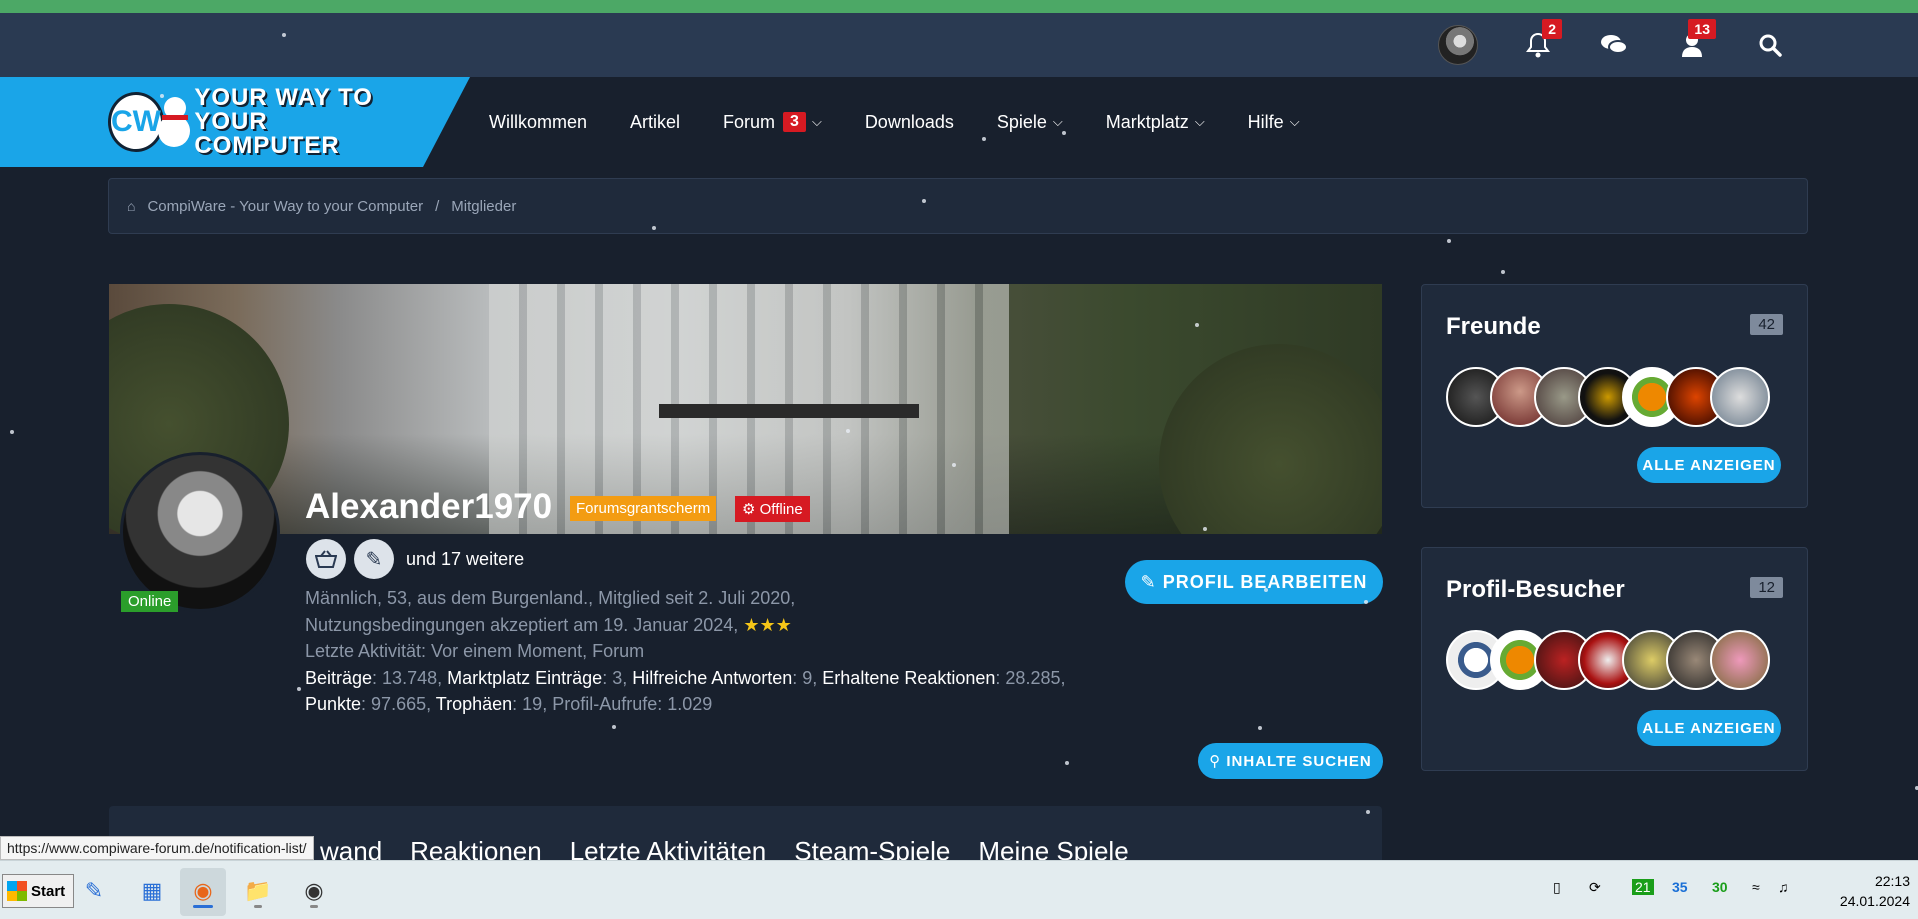 The height and width of the screenshot is (919, 1918). What do you see at coordinates (38, 891) in the screenshot?
I see `start-button: Start` at bounding box center [38, 891].